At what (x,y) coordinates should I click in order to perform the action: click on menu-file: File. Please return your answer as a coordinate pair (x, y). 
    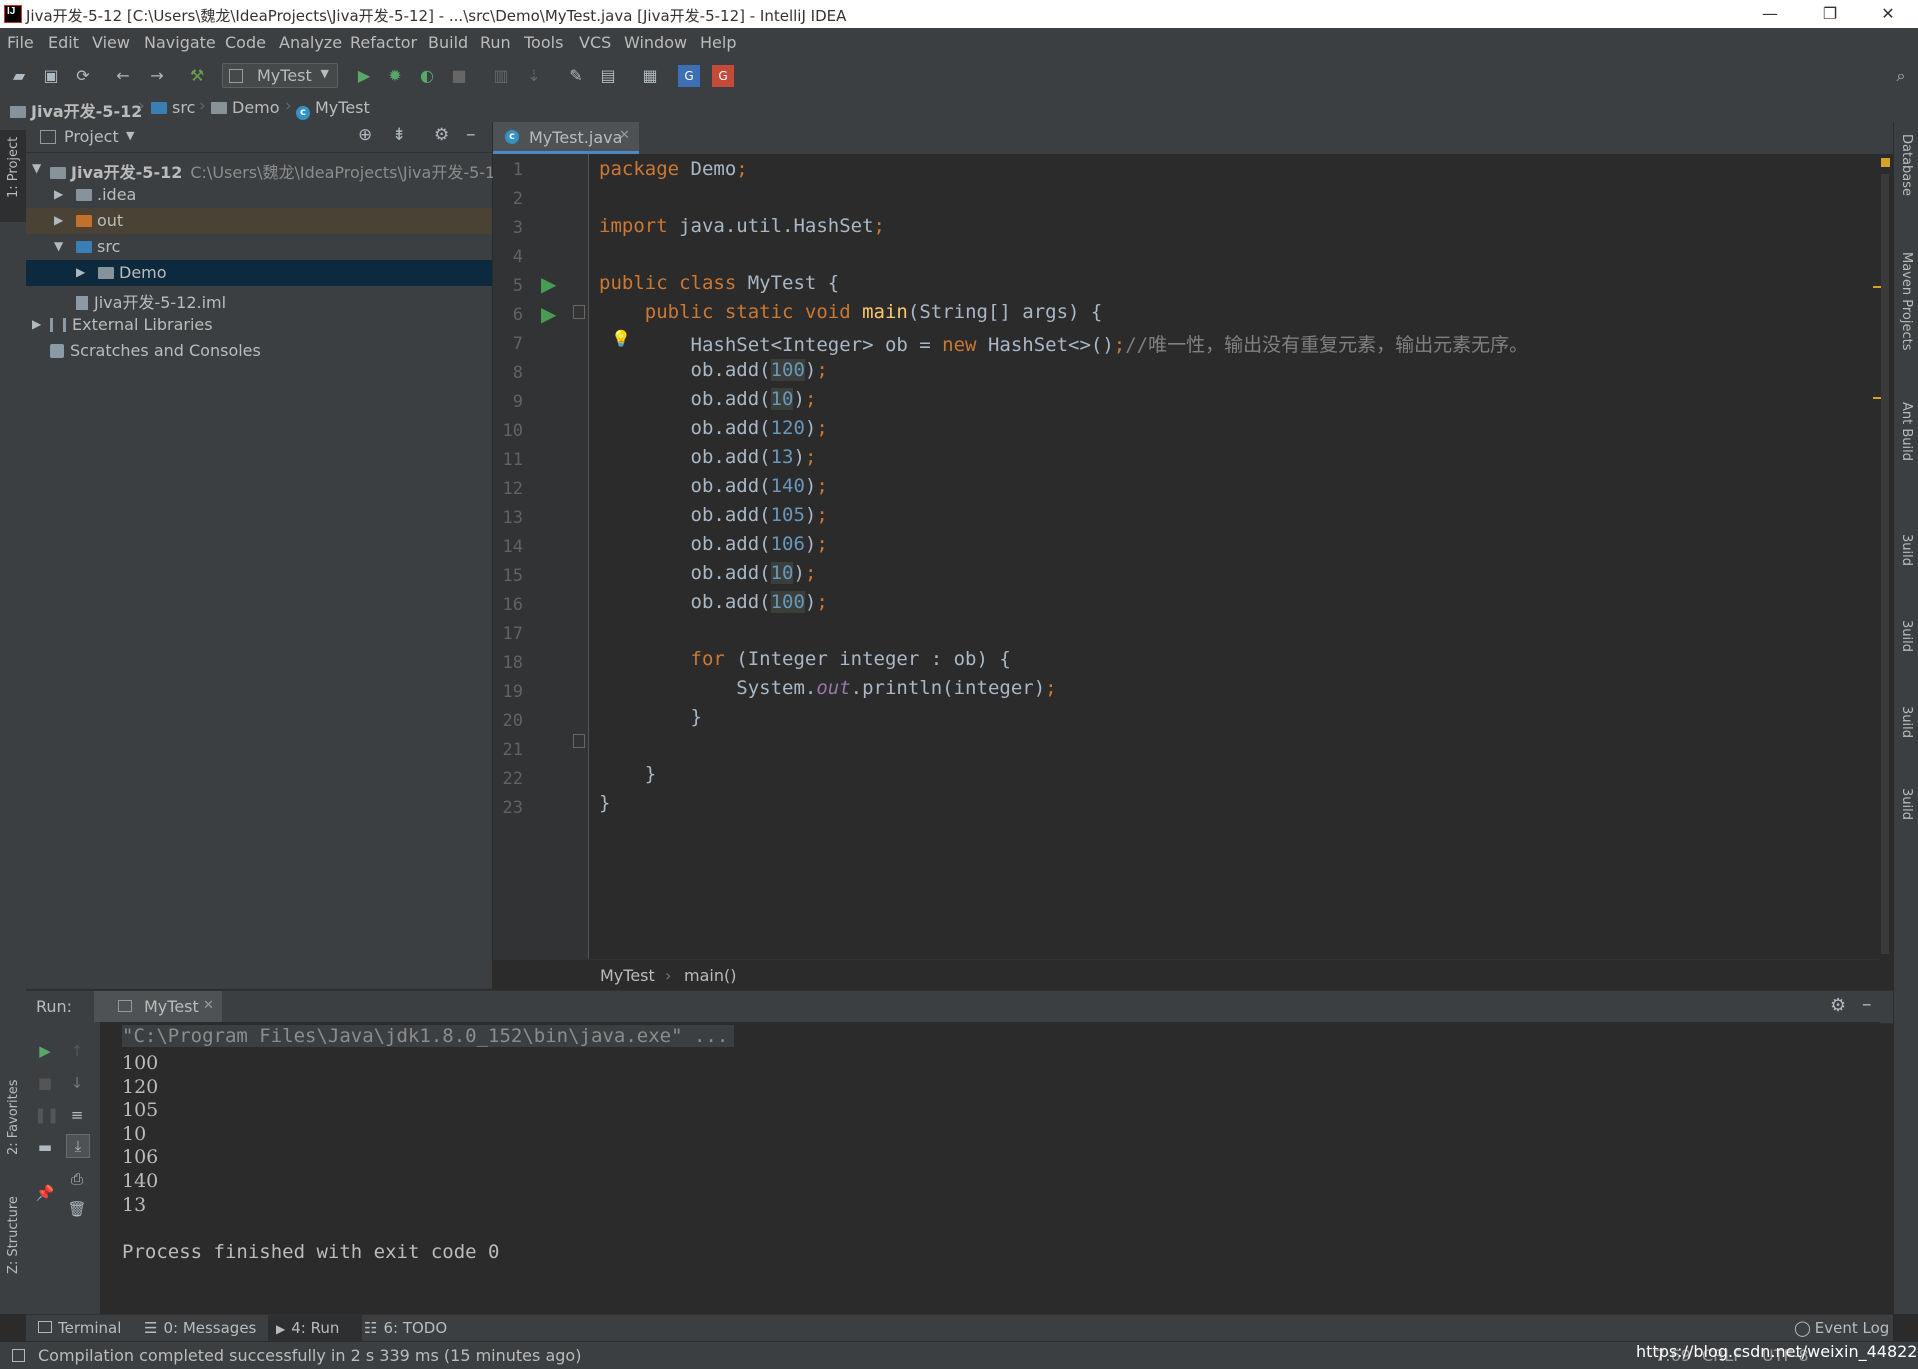
    Looking at the image, I should click on (20, 42).